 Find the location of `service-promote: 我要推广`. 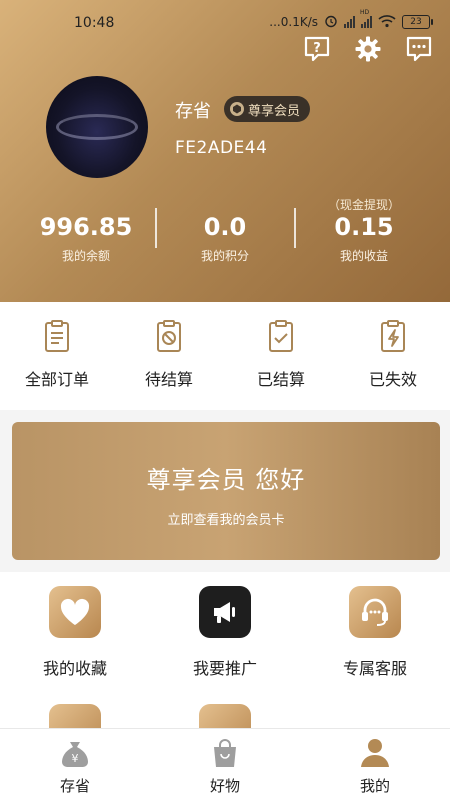

service-promote: 我要推广 is located at coordinates (225, 632).